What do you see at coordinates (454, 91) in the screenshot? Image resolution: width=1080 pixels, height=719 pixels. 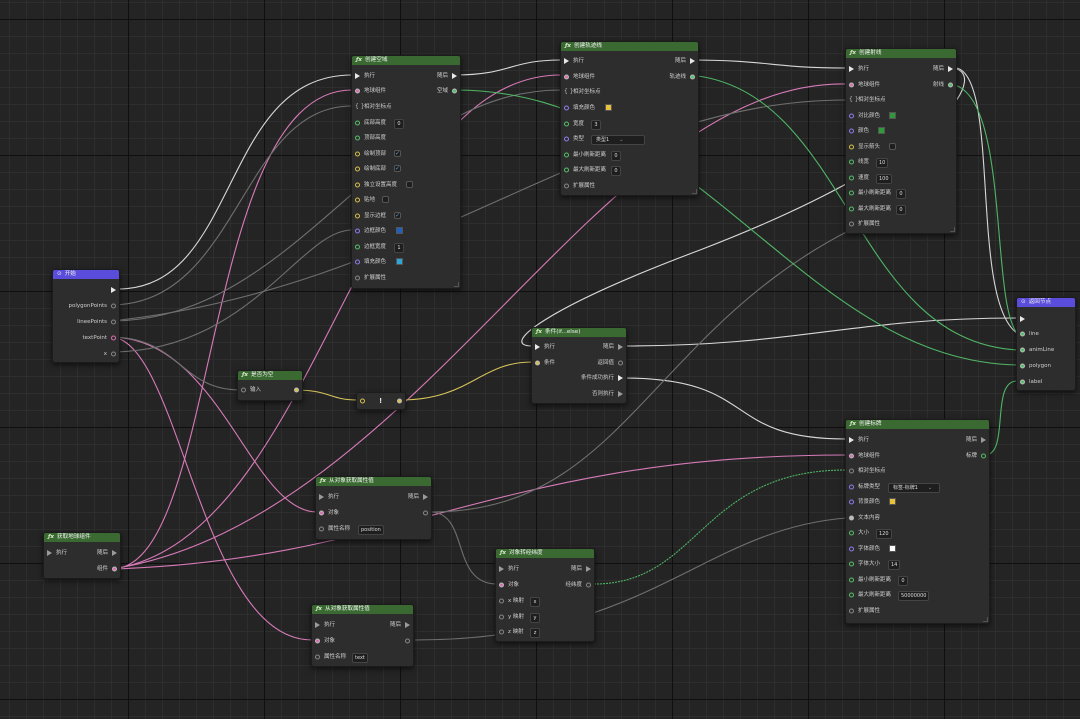 I see `area-out-pin` at bounding box center [454, 91].